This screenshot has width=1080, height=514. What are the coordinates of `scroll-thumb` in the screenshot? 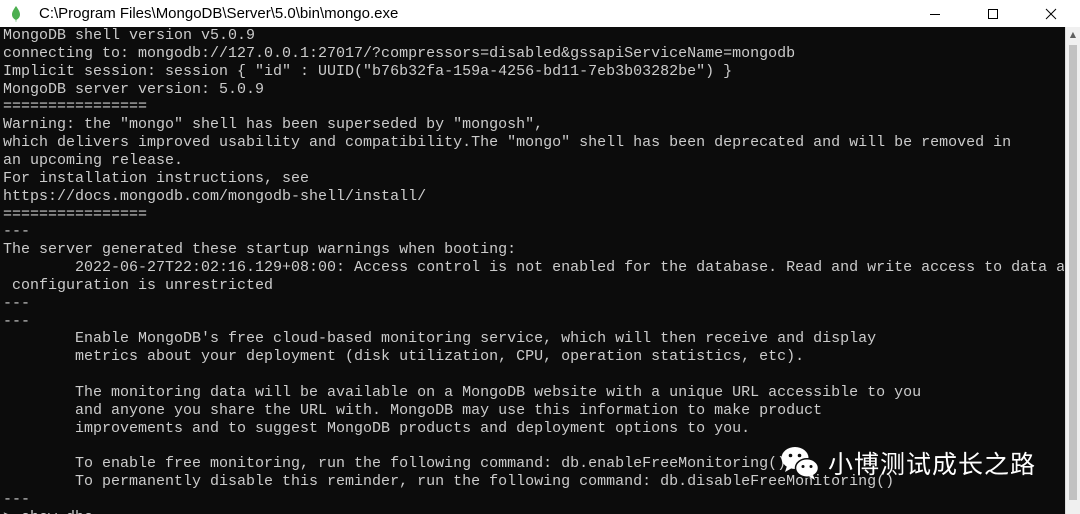 It's located at (1073, 272).